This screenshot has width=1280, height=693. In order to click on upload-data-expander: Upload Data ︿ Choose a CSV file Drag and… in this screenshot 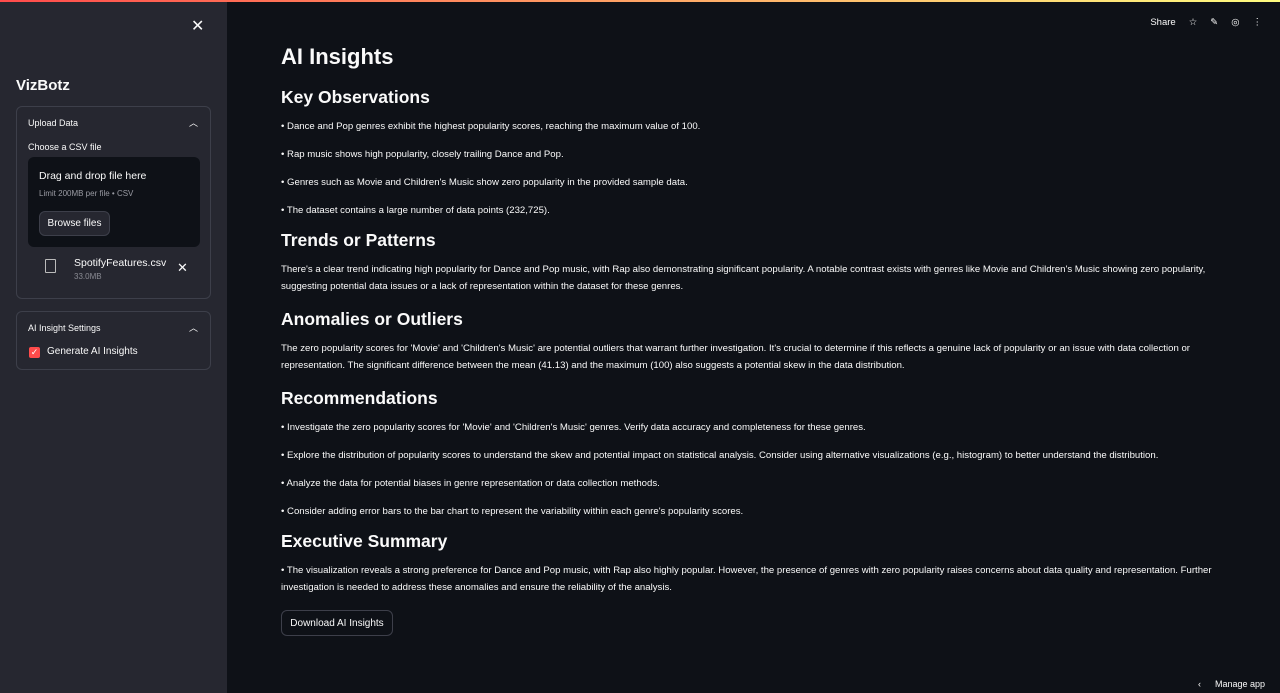, I will do `click(113, 202)`.